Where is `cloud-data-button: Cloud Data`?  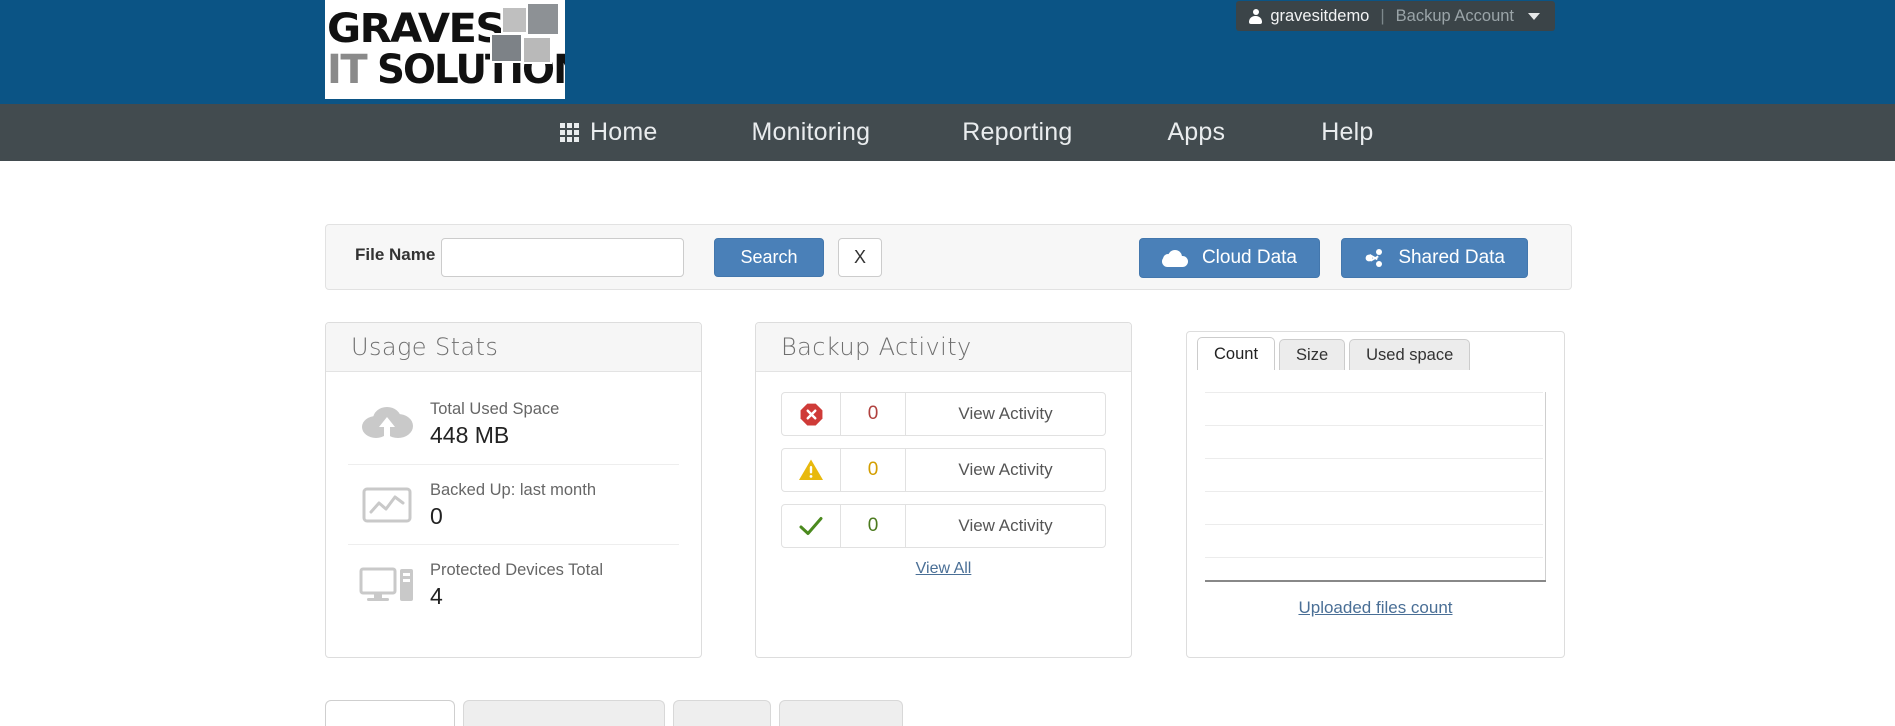 cloud-data-button: Cloud Data is located at coordinates (1229, 258).